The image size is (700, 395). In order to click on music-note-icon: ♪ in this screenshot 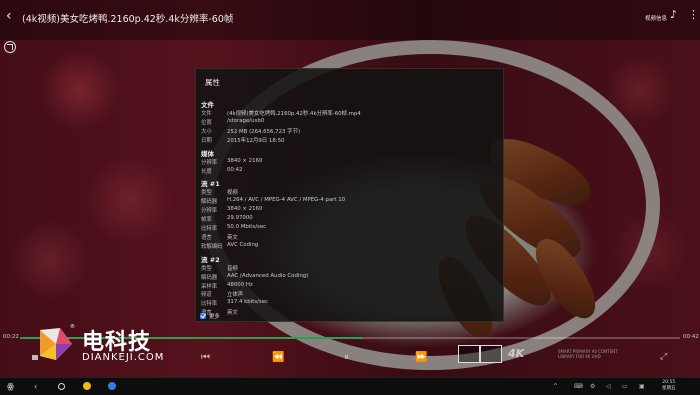, I will do `click(673, 14)`.